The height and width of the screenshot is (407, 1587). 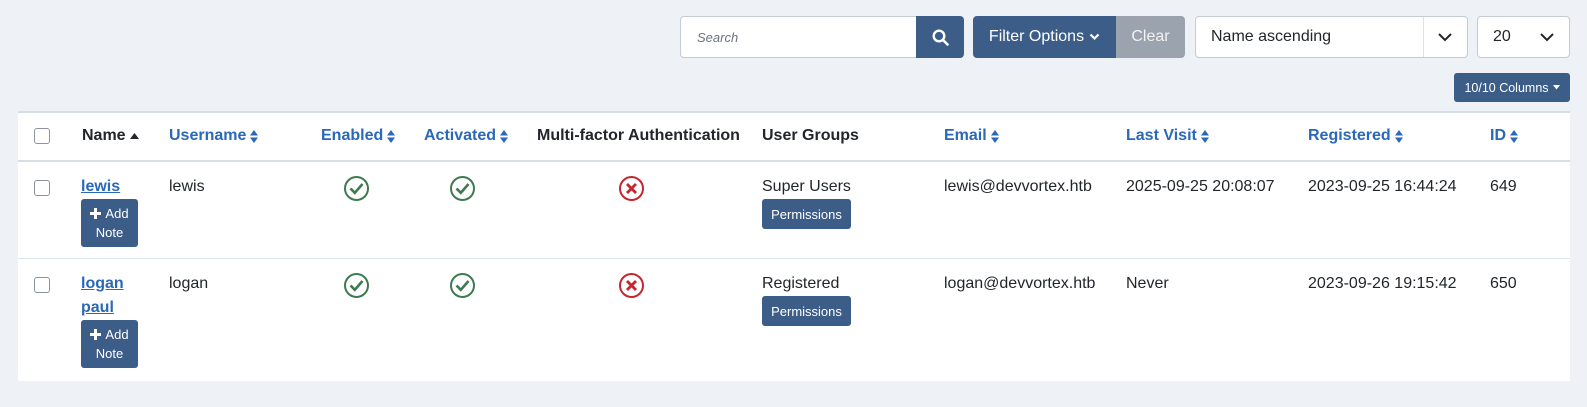 I want to click on user-group-cell: Super Users, so click(x=806, y=186).